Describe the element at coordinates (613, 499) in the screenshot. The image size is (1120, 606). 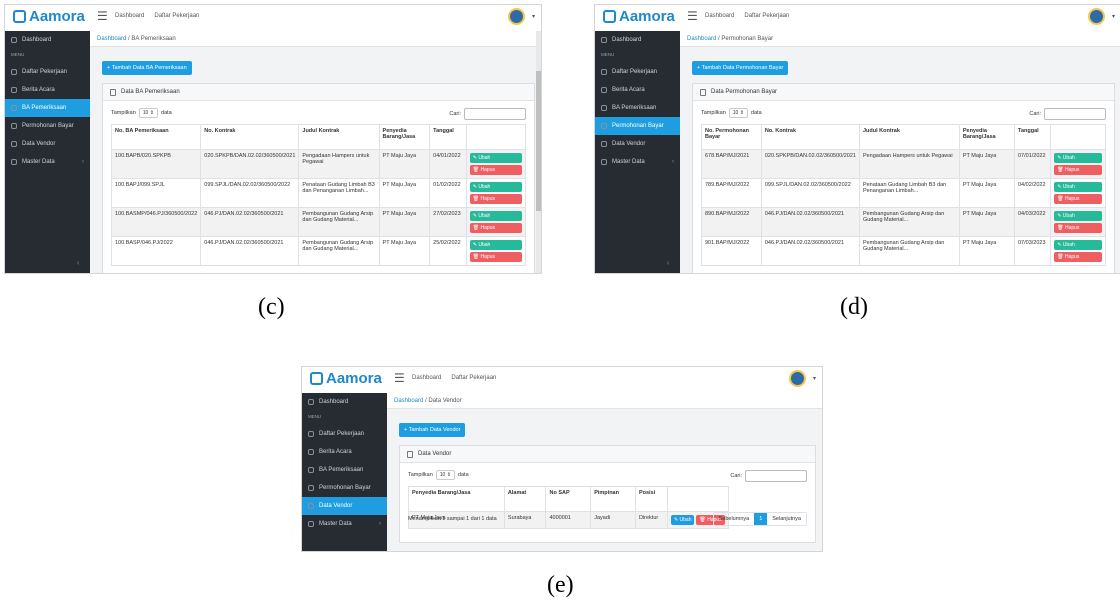
I see `column-header: Pimpinan` at that location.